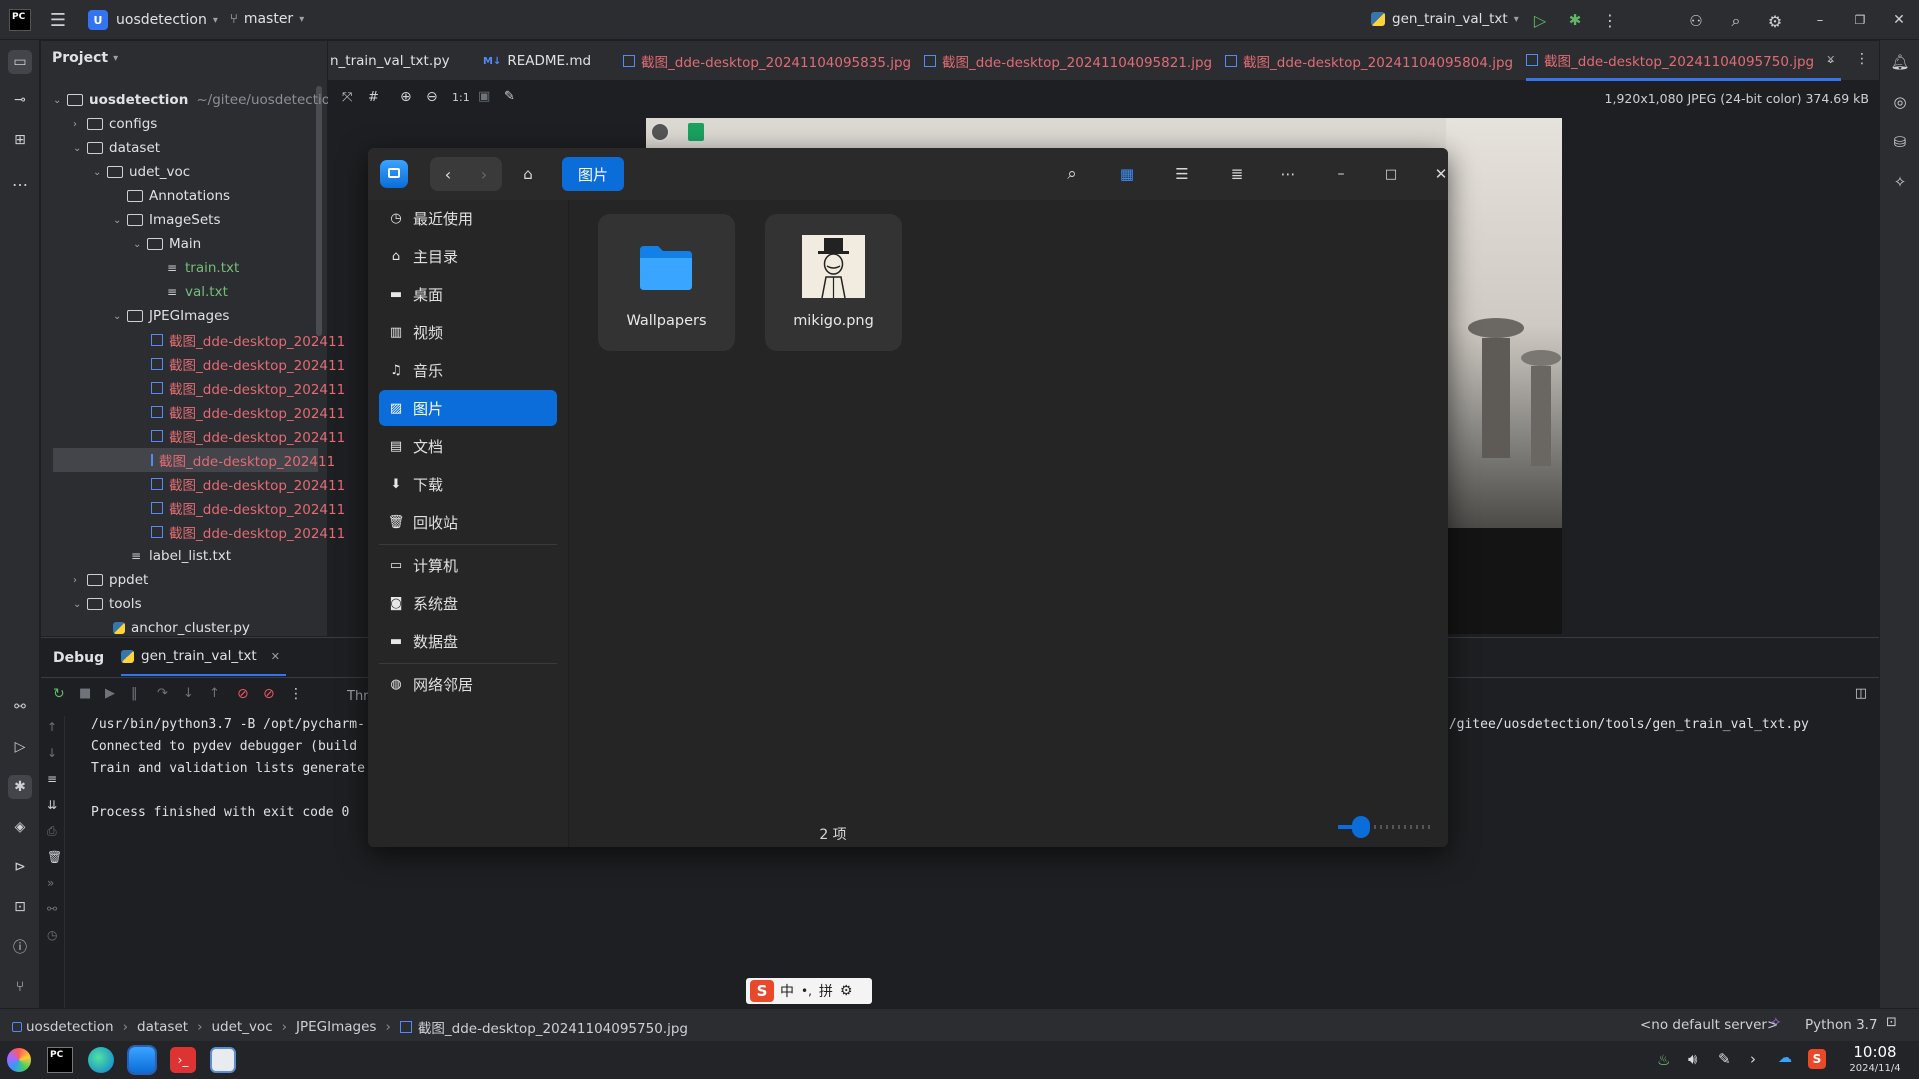  I want to click on terminal-app-icon: ›_, so click(183, 1060).